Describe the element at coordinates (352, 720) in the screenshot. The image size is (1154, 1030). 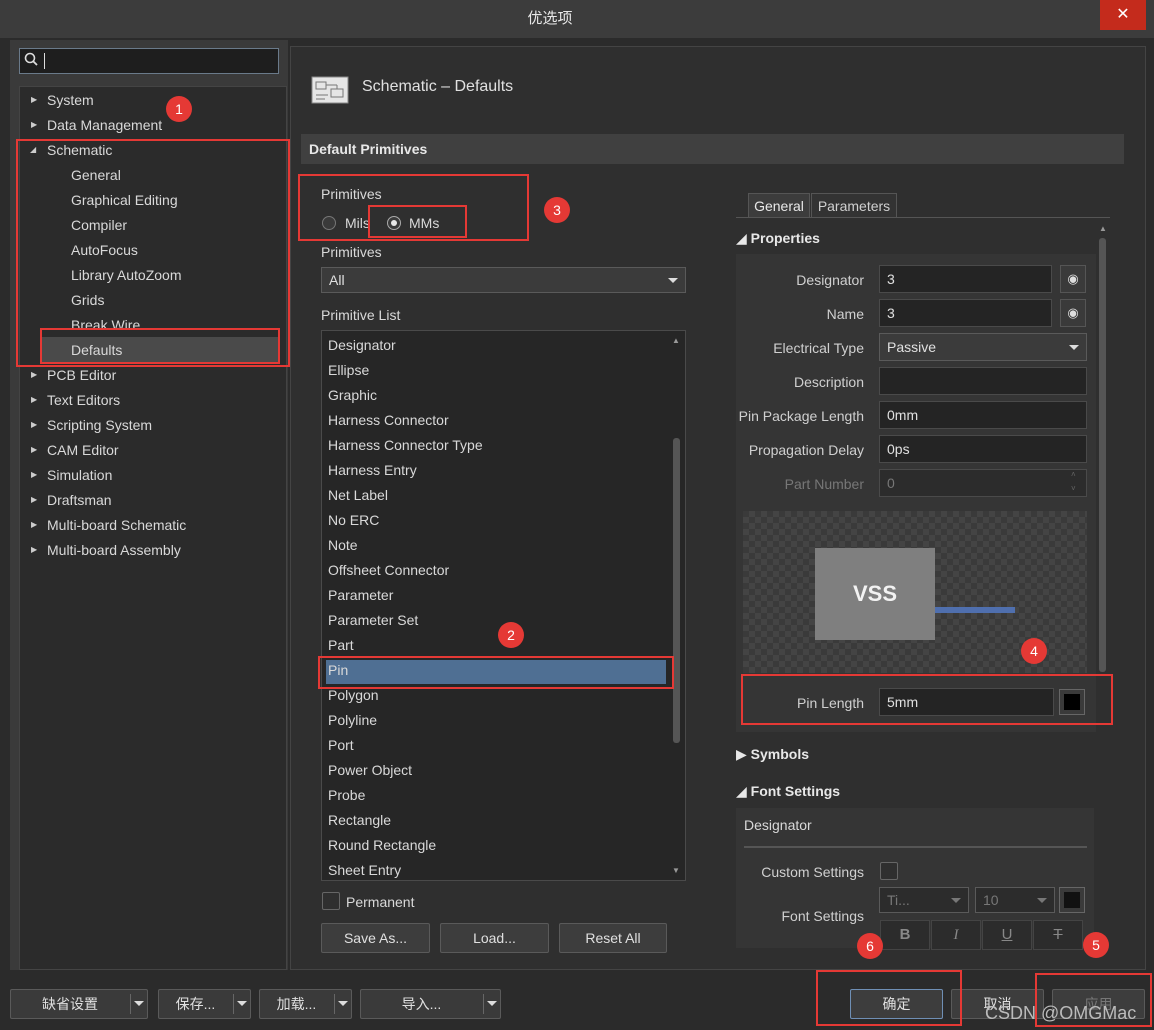
I see `list-item: Polyline` at that location.